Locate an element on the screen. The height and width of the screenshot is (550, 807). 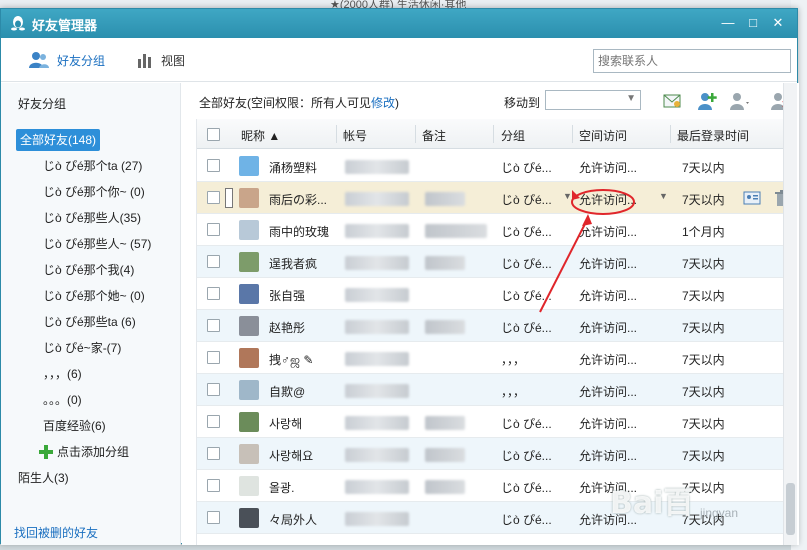
sidebar-item-all-friends: 全部好友(148) is located at coordinates (91, 140).